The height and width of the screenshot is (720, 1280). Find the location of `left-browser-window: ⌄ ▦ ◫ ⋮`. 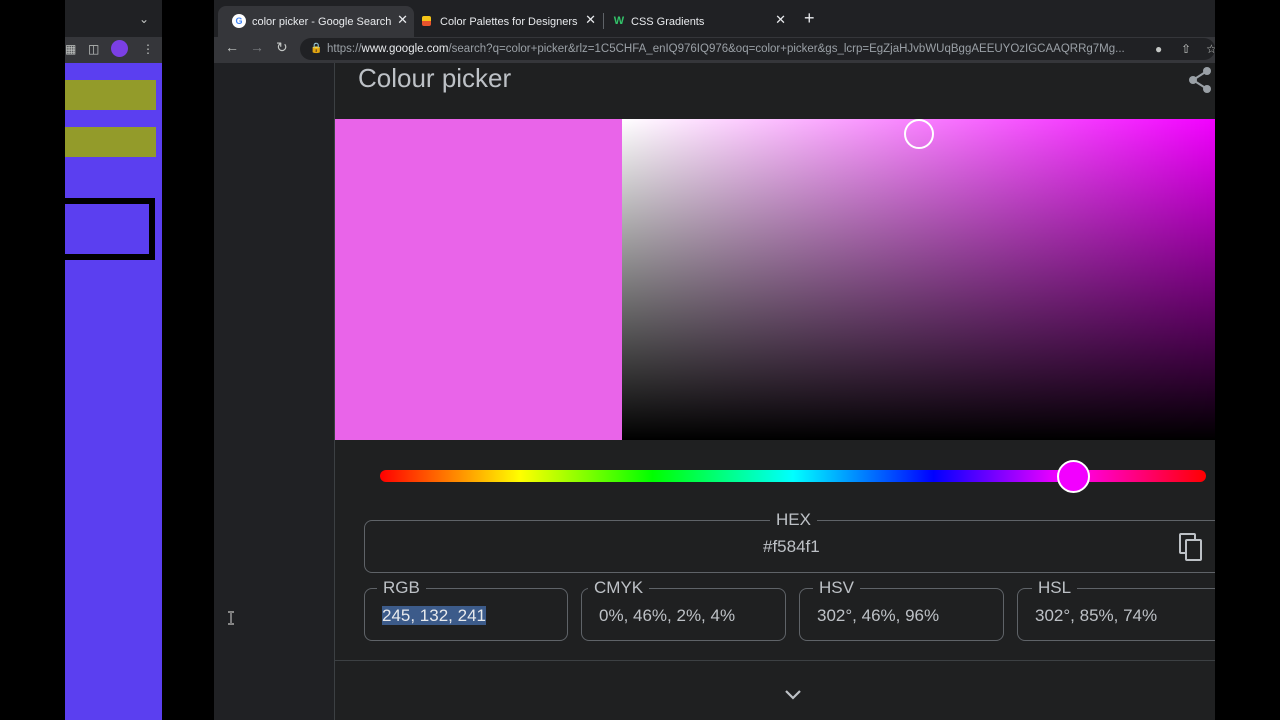

left-browser-window: ⌄ ▦ ◫ ⋮ is located at coordinates (113, 360).